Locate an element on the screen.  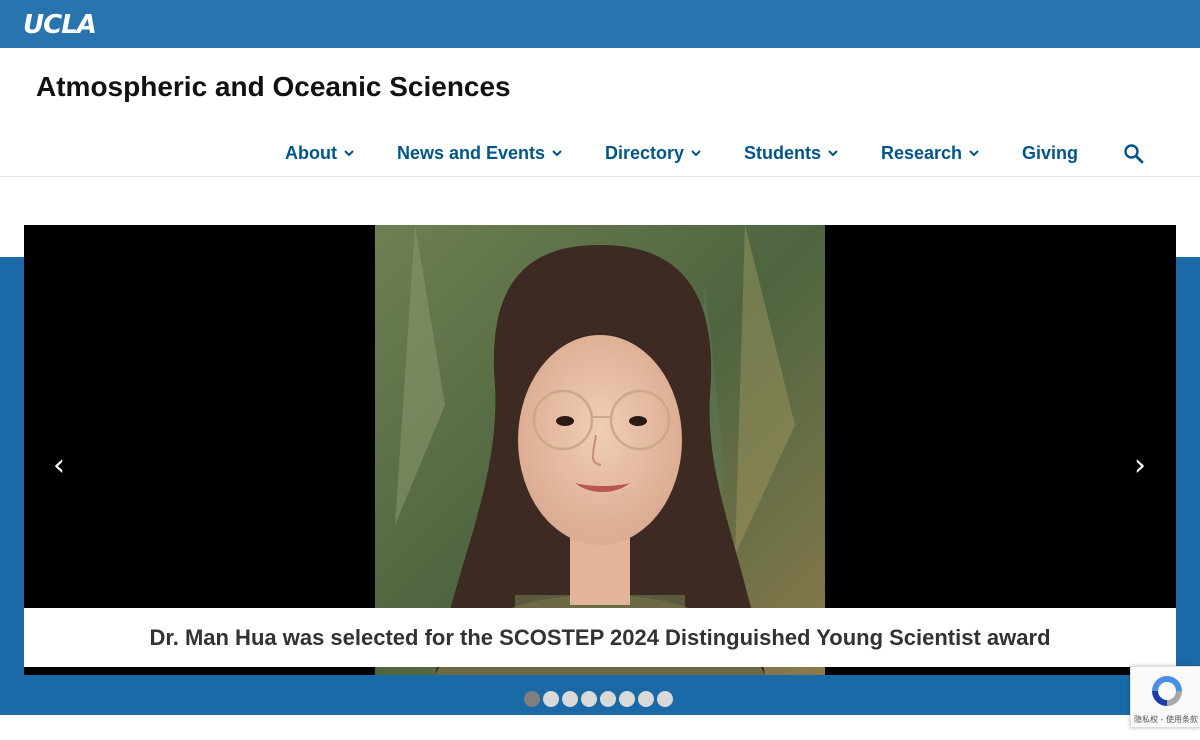
recaptcha-badge: 隐私权 - 使用条款 is located at coordinates (1165, 697).